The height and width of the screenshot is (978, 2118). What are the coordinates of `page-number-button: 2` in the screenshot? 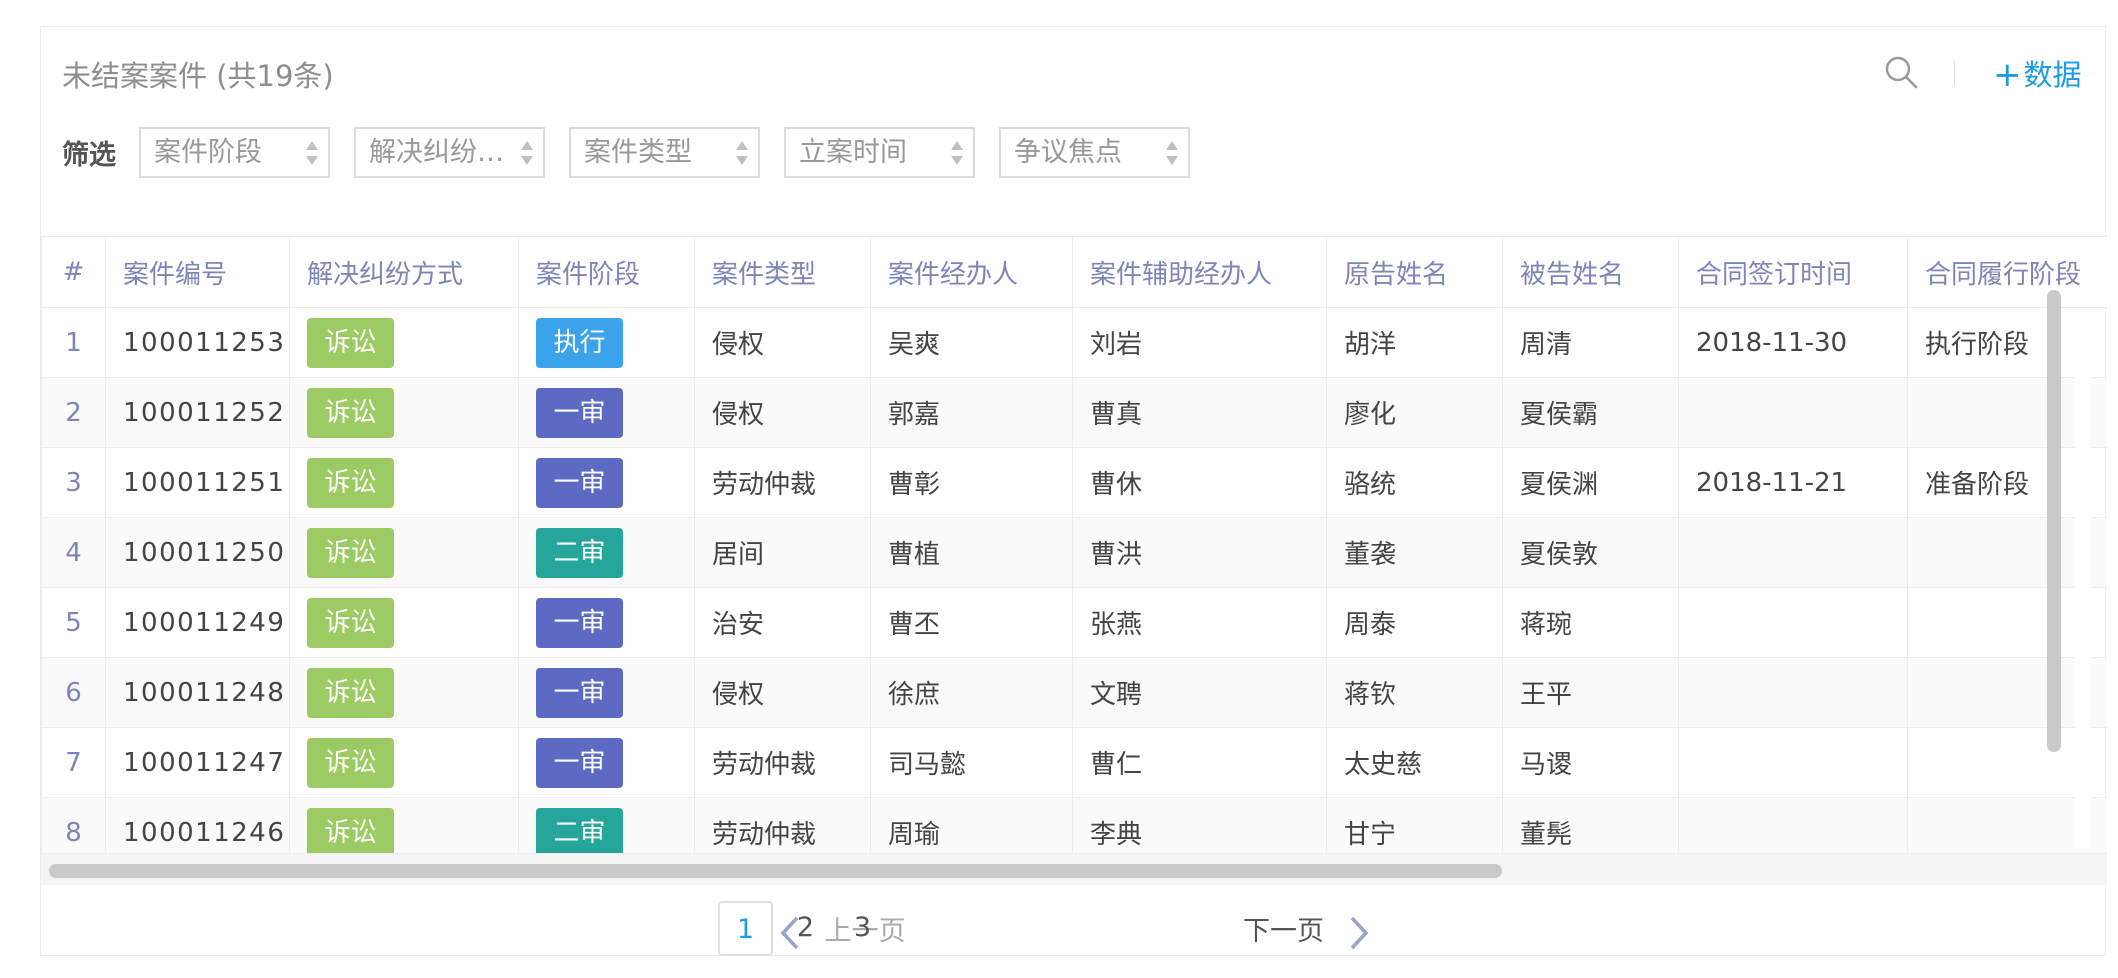 It's located at (805, 928).